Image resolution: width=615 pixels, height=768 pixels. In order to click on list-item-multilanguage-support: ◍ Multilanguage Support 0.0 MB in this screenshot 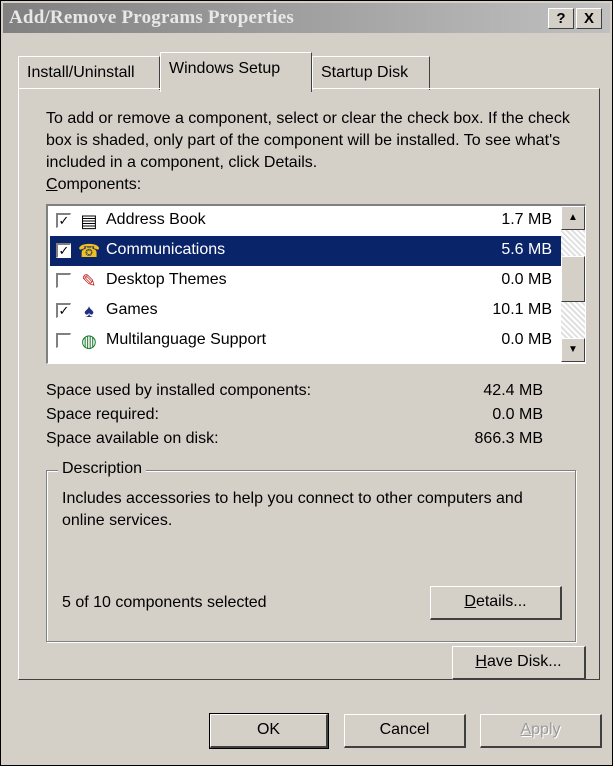, I will do `click(306, 341)`.